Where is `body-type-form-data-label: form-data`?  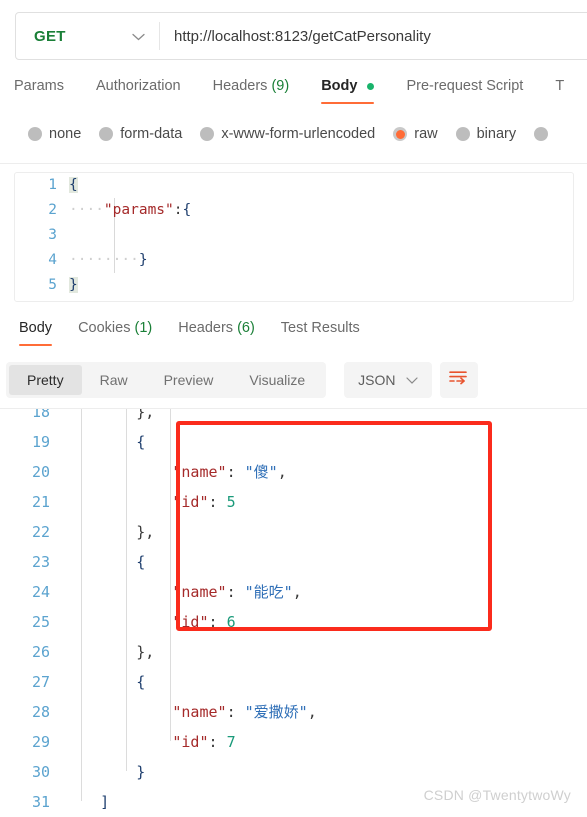 body-type-form-data-label: form-data is located at coordinates (151, 134).